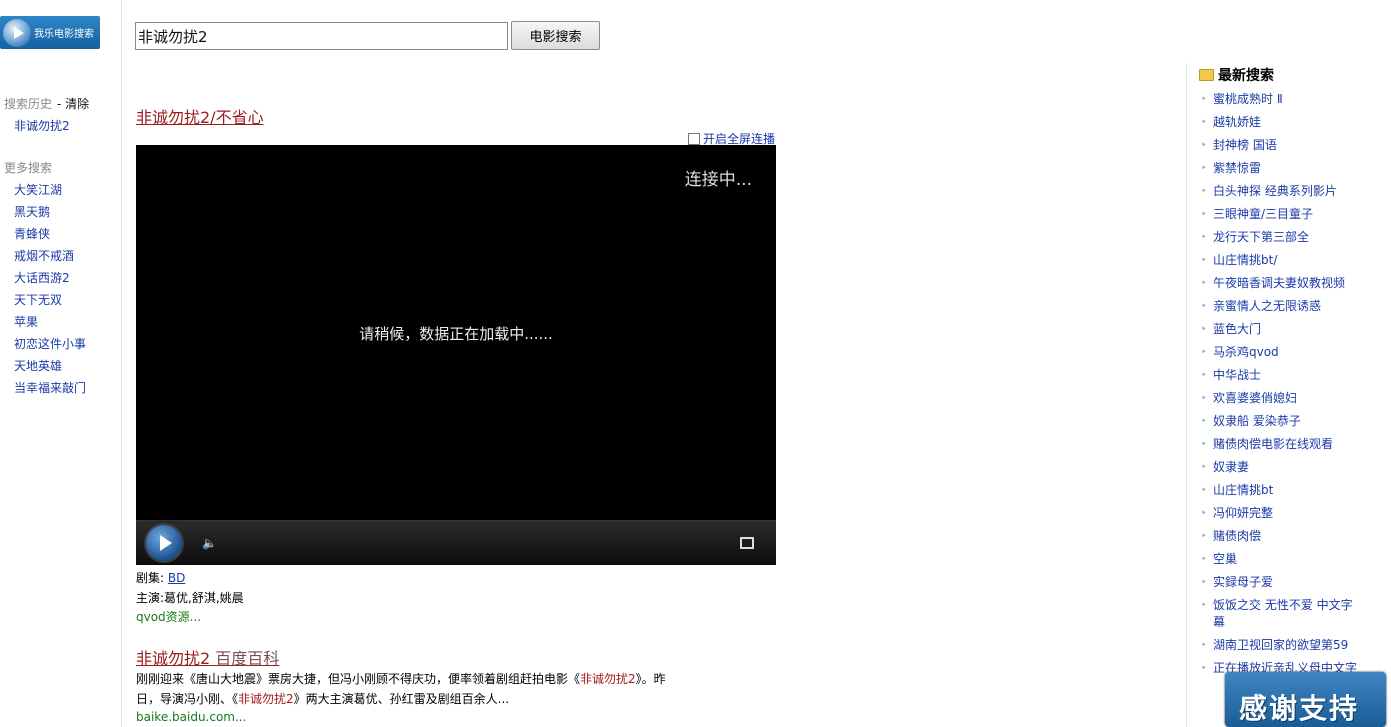  What do you see at coordinates (1279, 375) in the screenshot?
I see `latest-search-item: 中华战士` at bounding box center [1279, 375].